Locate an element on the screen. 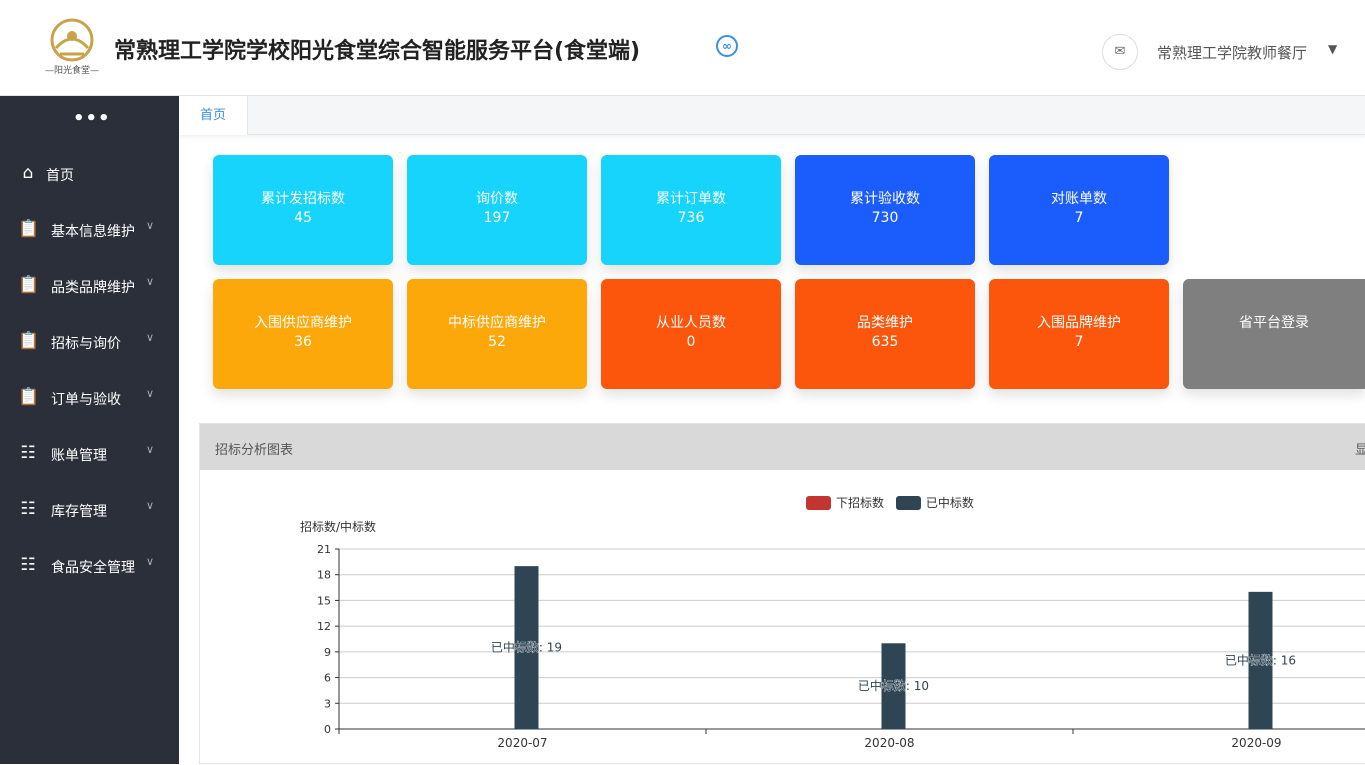  x-tick-label: 2020-08 is located at coordinates (889, 743).